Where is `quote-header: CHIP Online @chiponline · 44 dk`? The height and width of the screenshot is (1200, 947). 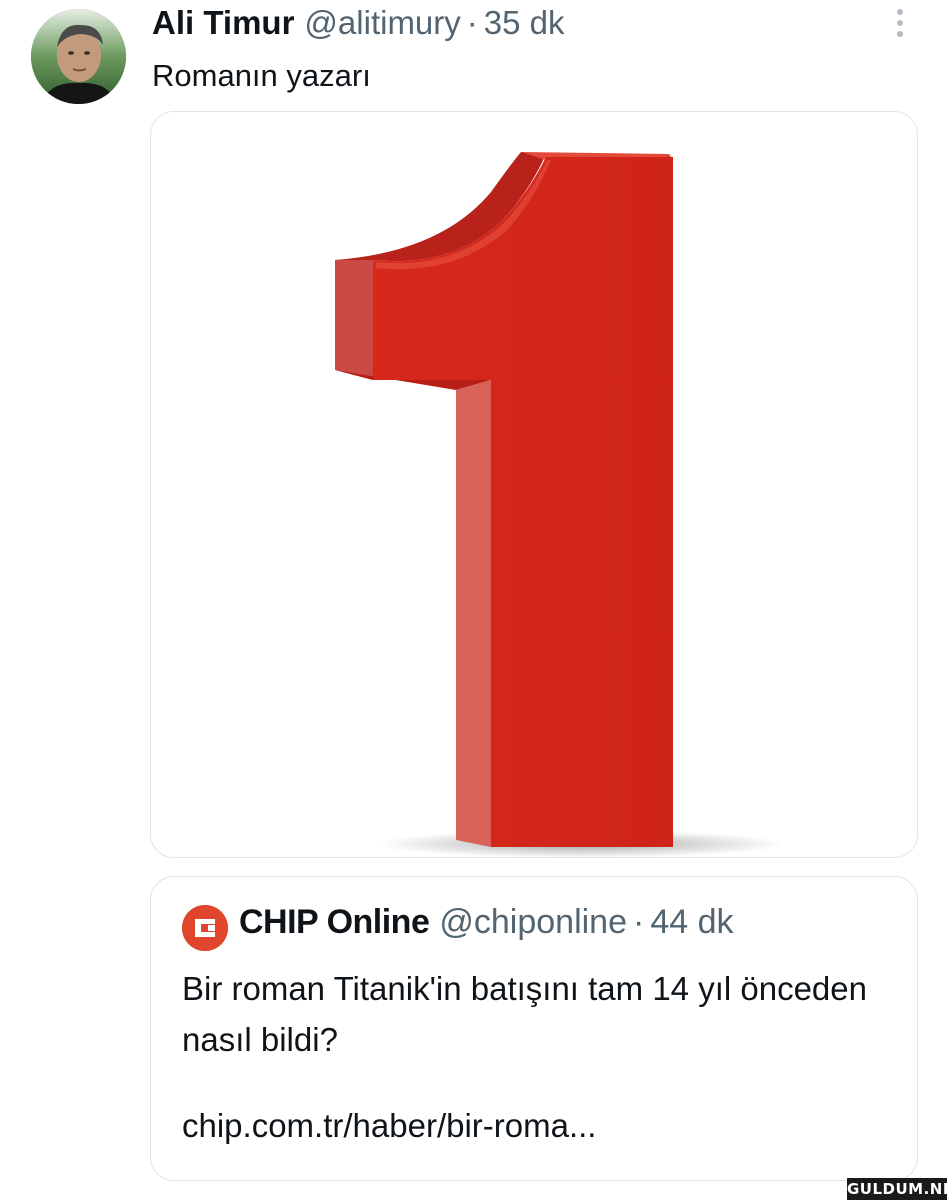
quote-header: CHIP Online @chiponline · 44 dk is located at coordinates (486, 922).